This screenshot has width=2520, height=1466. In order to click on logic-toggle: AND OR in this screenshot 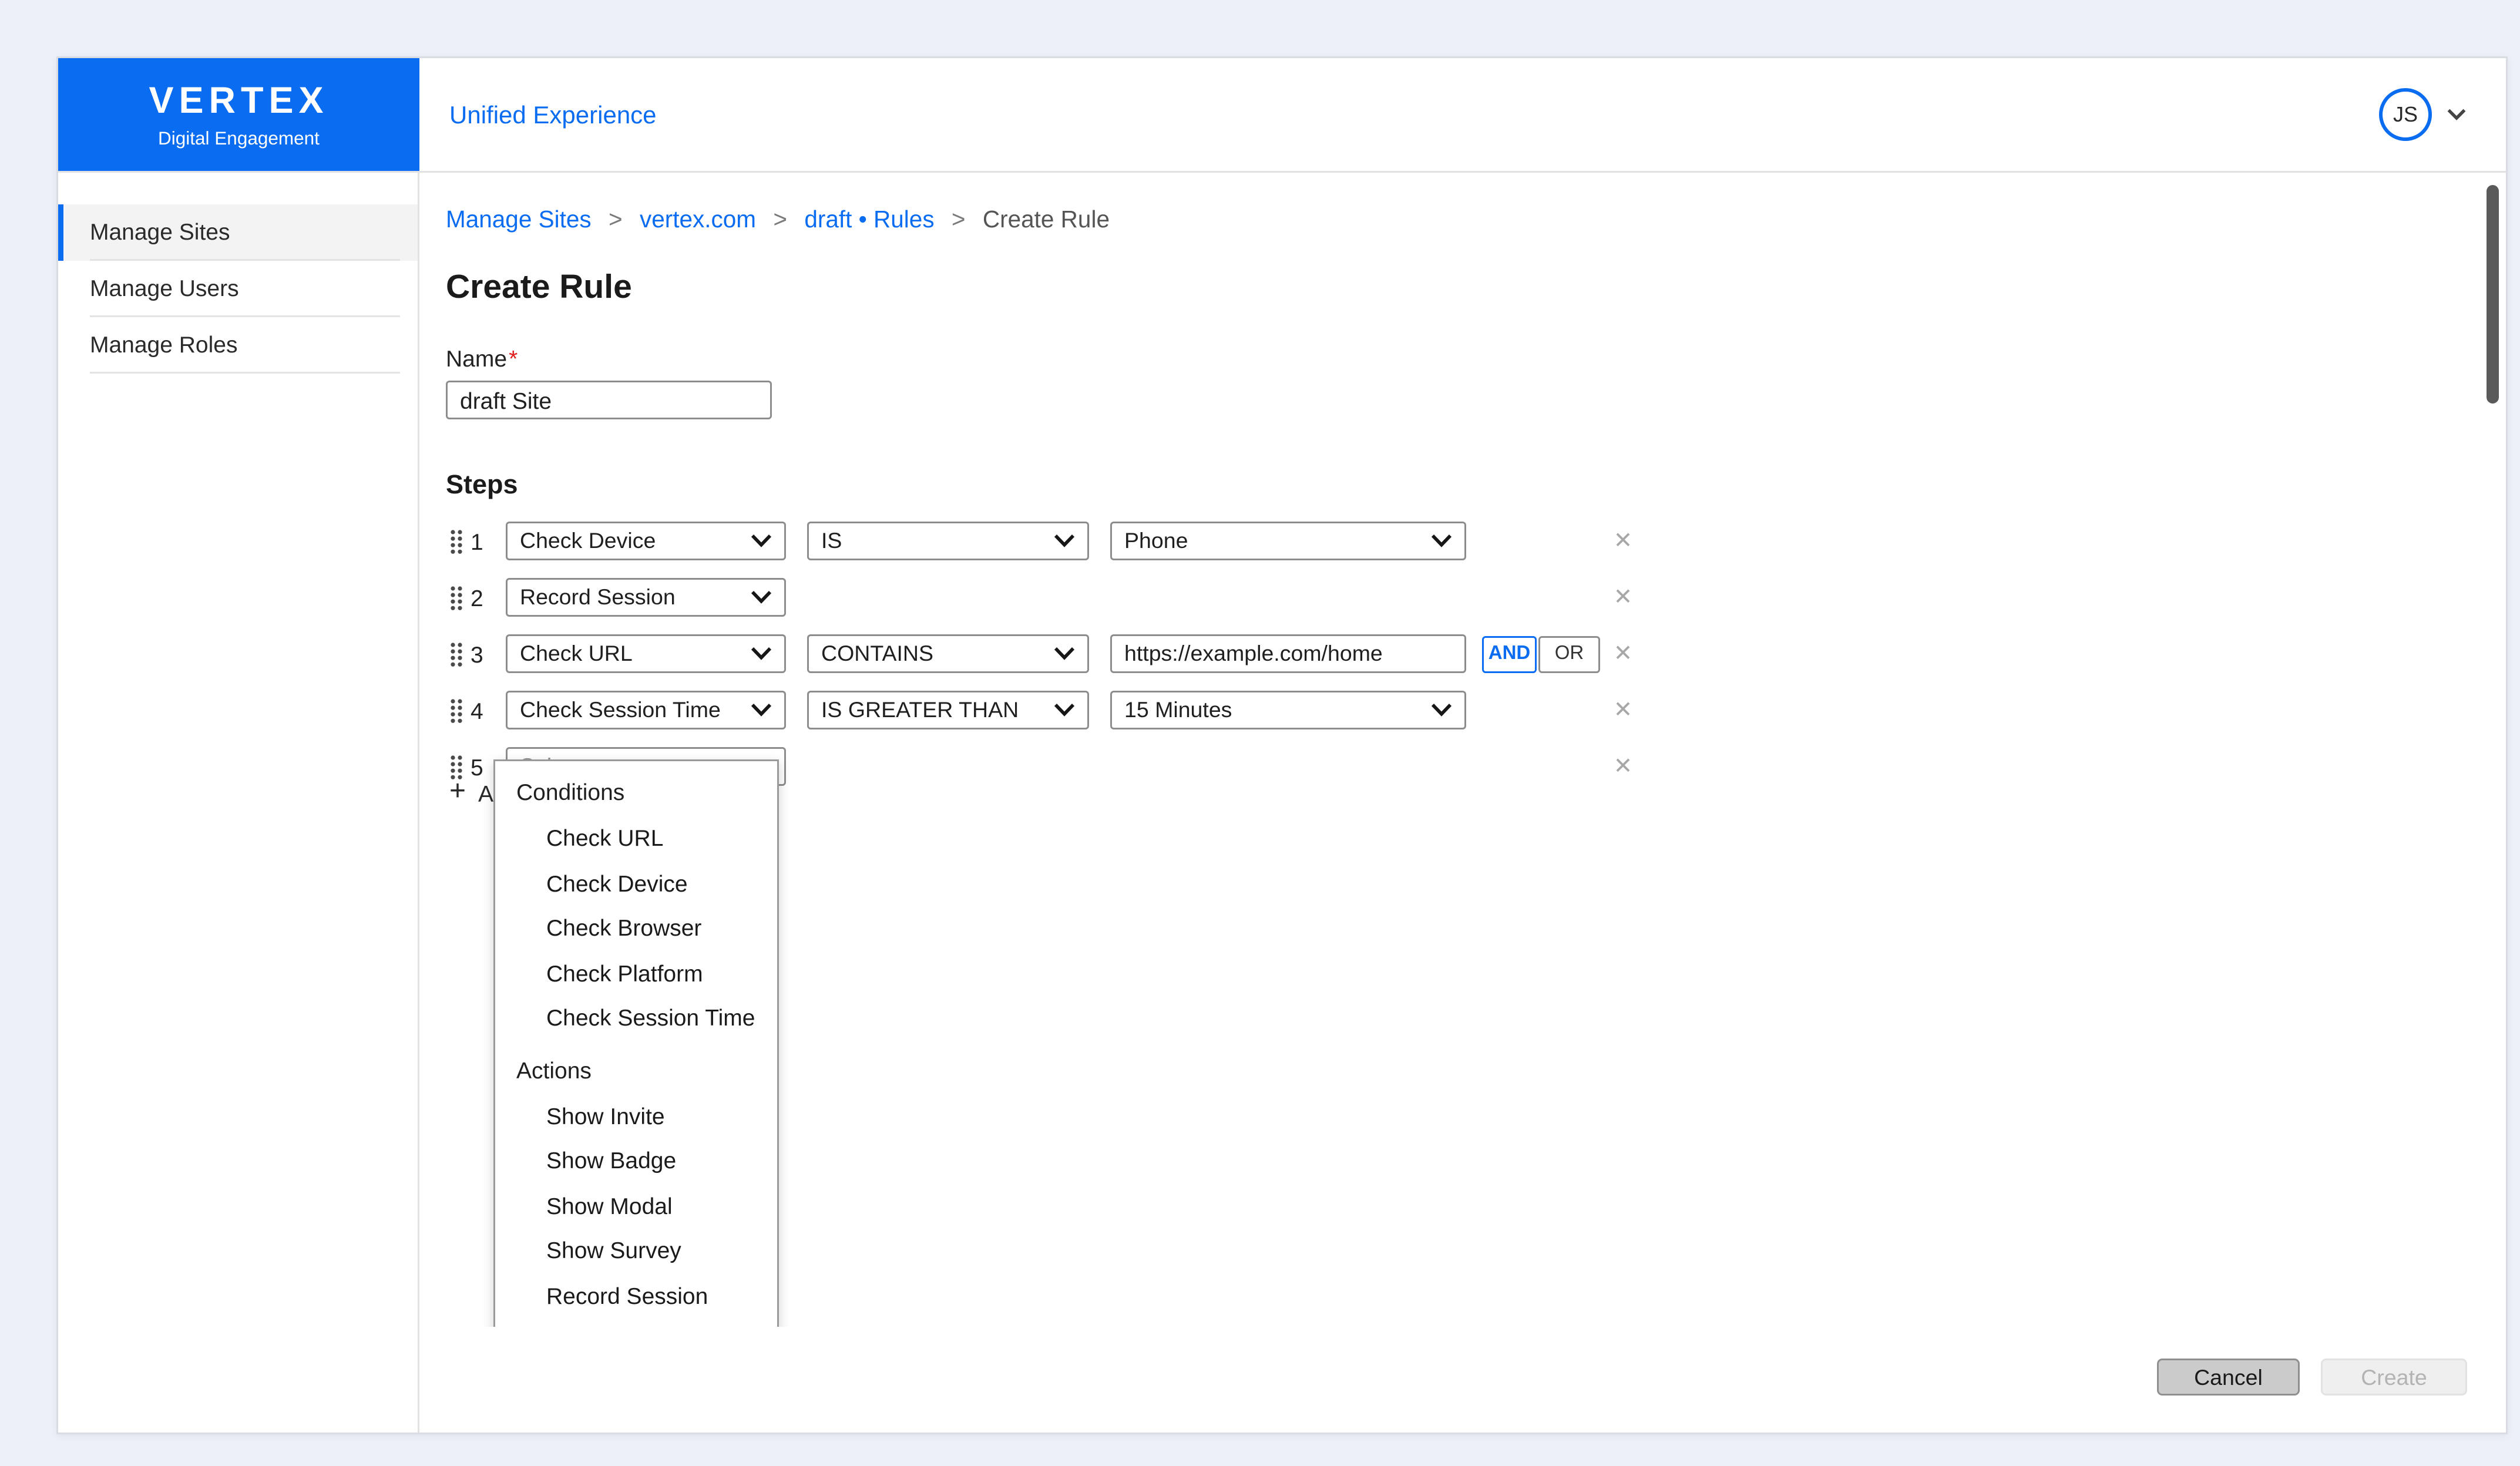, I will do `click(1541, 654)`.